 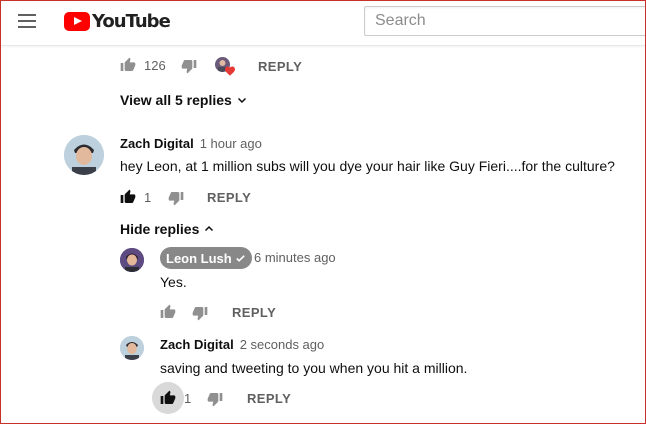 I want to click on verified-check-icon, so click(x=240, y=258).